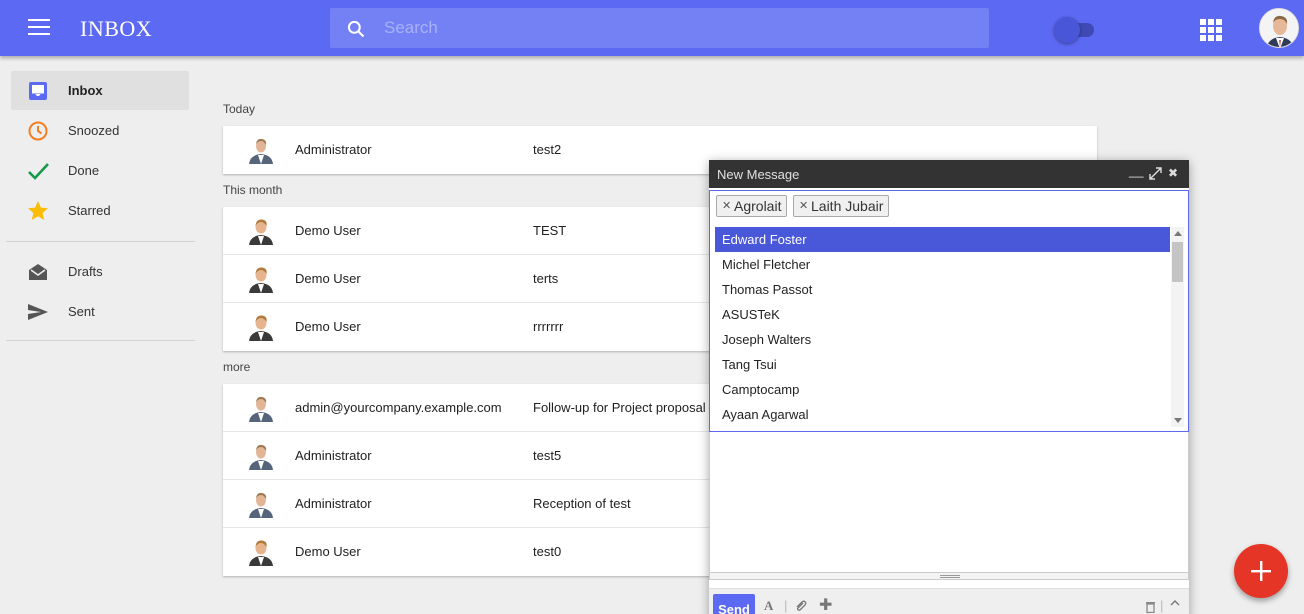 This screenshot has width=1304, height=614. What do you see at coordinates (1155, 173) in the screenshot?
I see `expand-icon` at bounding box center [1155, 173].